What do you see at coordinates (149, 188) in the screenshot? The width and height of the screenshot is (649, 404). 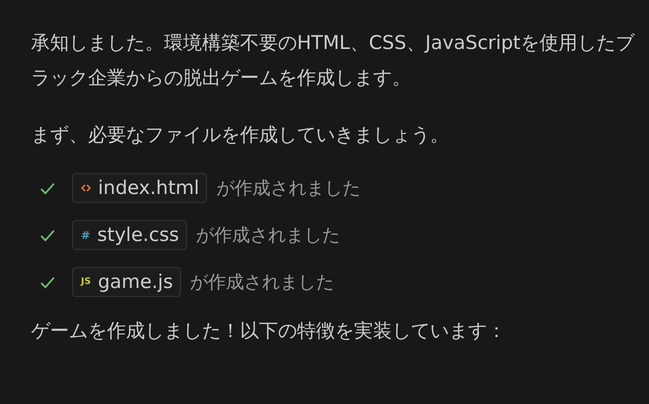 I see `file-name: index.html` at bounding box center [149, 188].